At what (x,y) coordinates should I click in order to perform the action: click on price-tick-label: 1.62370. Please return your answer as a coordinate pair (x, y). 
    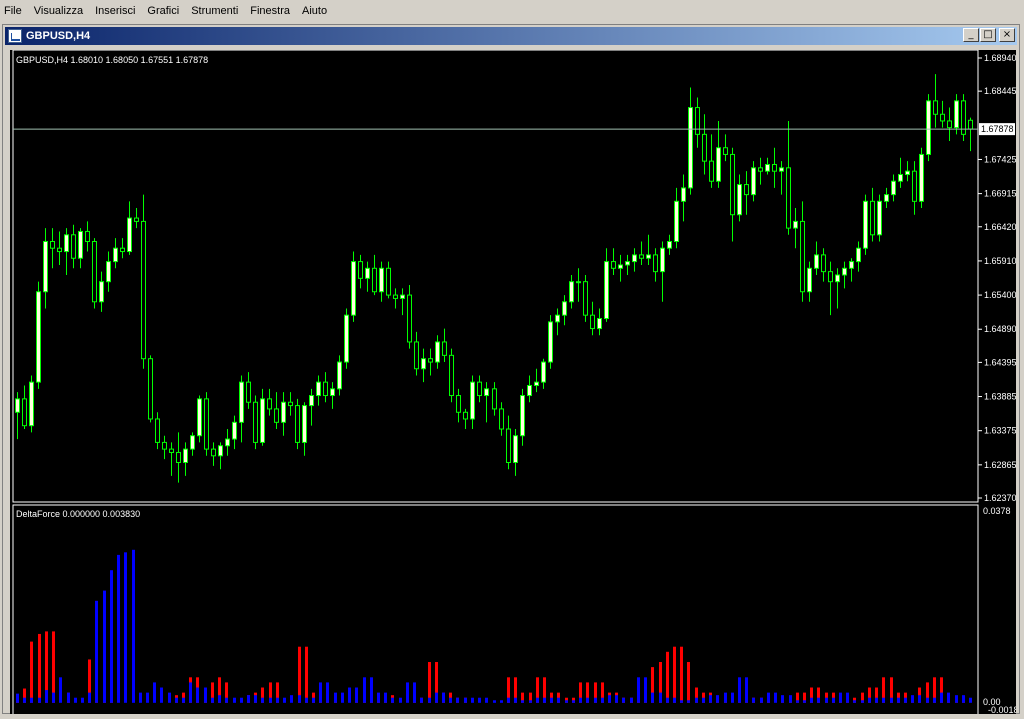
    Looking at the image, I should click on (1000, 498).